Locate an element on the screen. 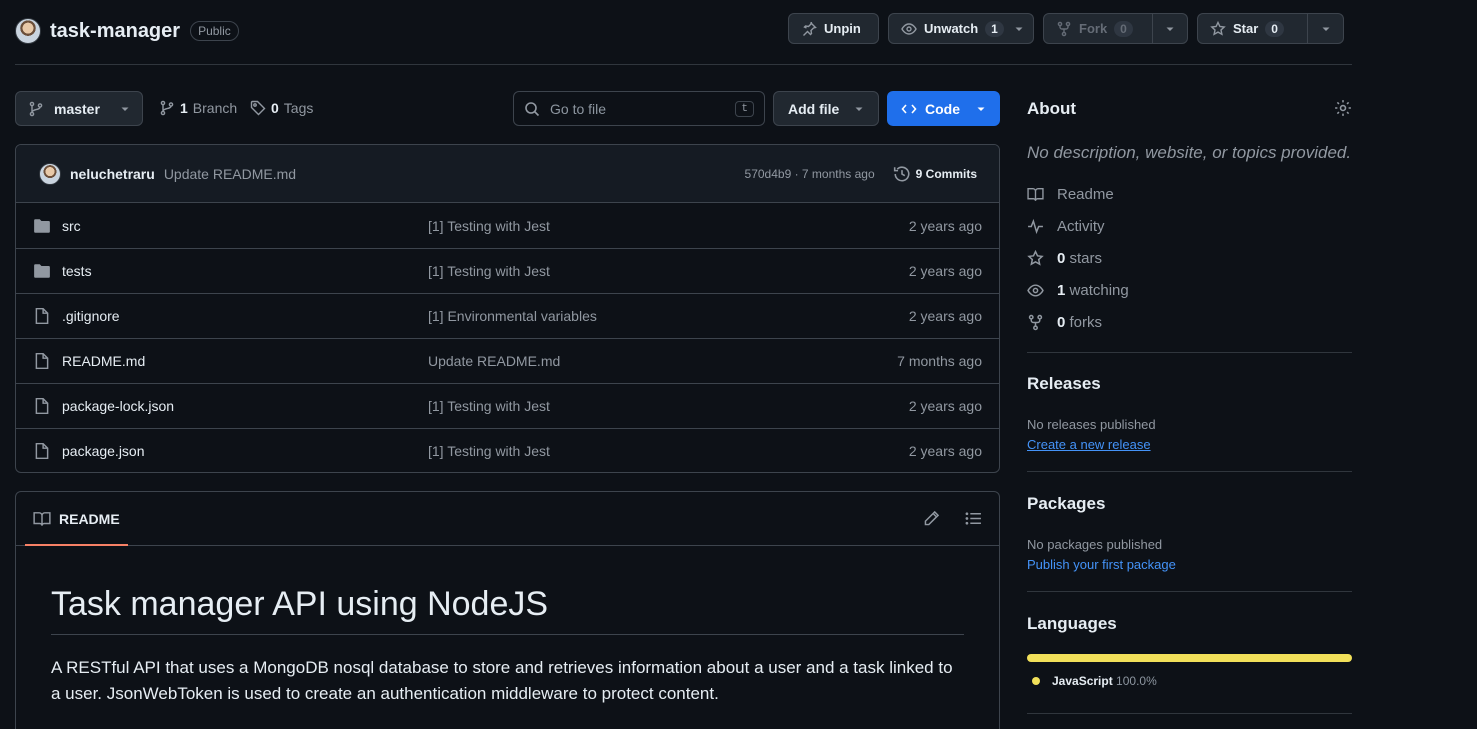 This screenshot has width=1477, height=729. language-name: JavaScript is located at coordinates (1082, 681).